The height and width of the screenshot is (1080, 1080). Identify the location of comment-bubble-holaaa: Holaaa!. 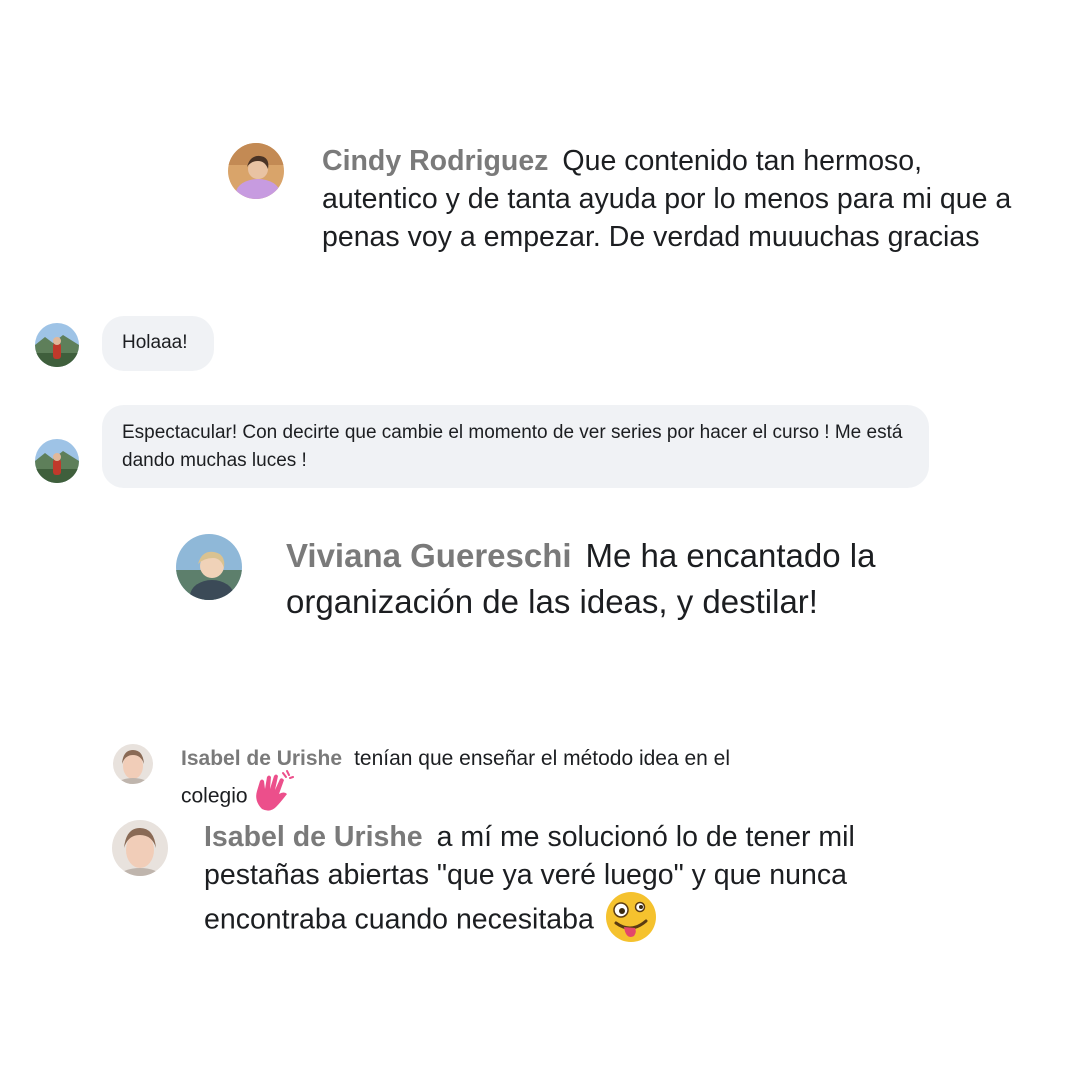
(158, 343).